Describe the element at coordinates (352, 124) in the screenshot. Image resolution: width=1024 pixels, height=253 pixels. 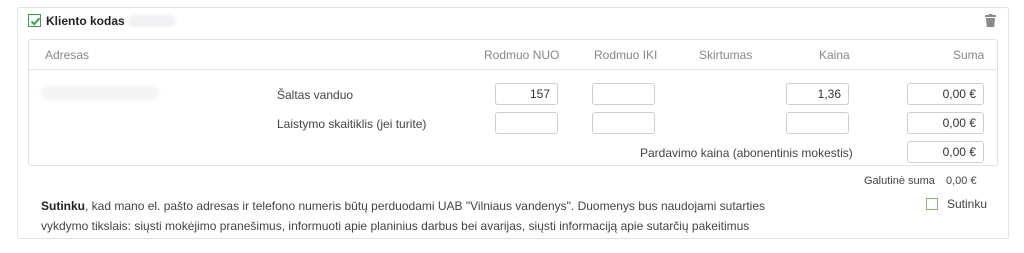
I see `row-label-irrigation: Laistymo skaitiklis (jei turite)` at that location.